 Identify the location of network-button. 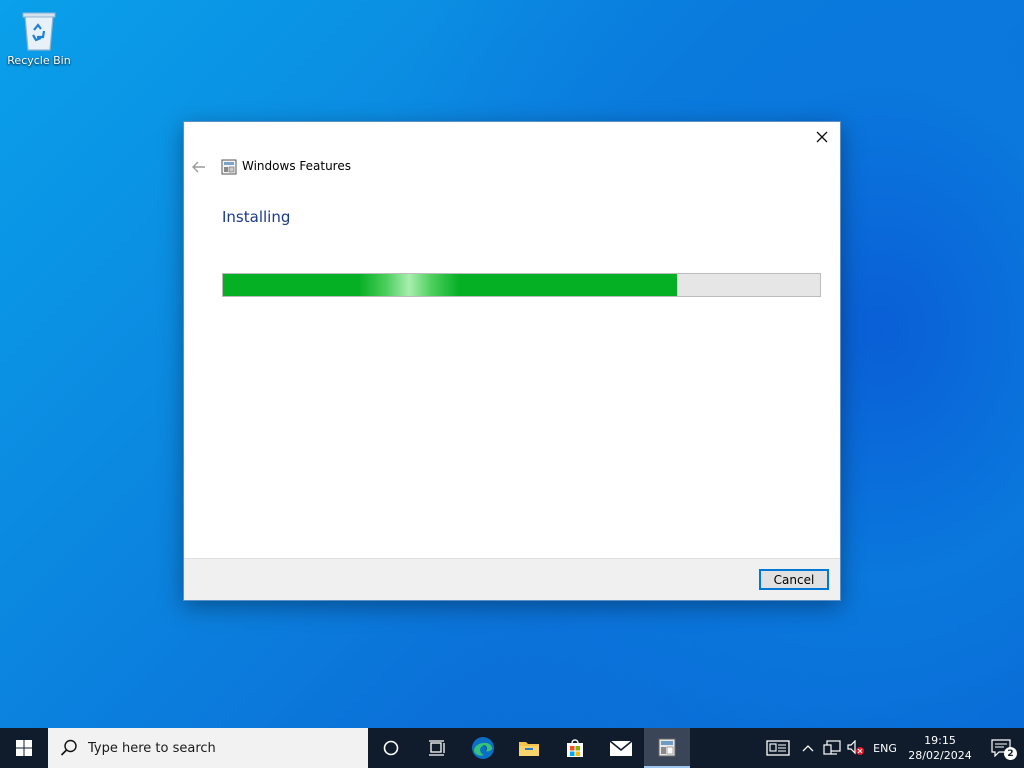
(832, 748).